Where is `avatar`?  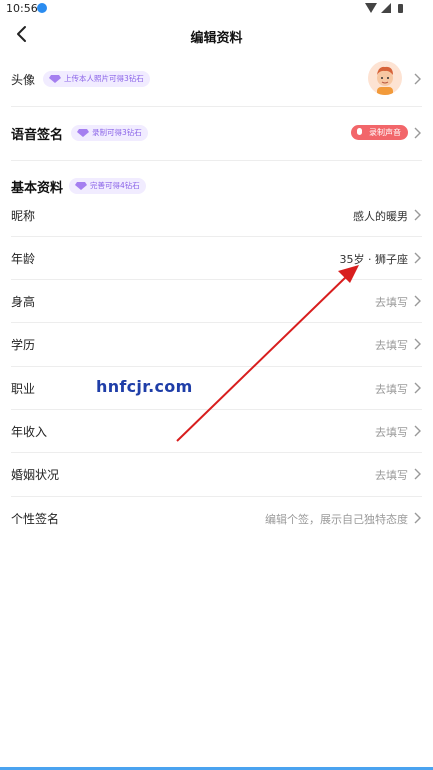 avatar is located at coordinates (385, 78).